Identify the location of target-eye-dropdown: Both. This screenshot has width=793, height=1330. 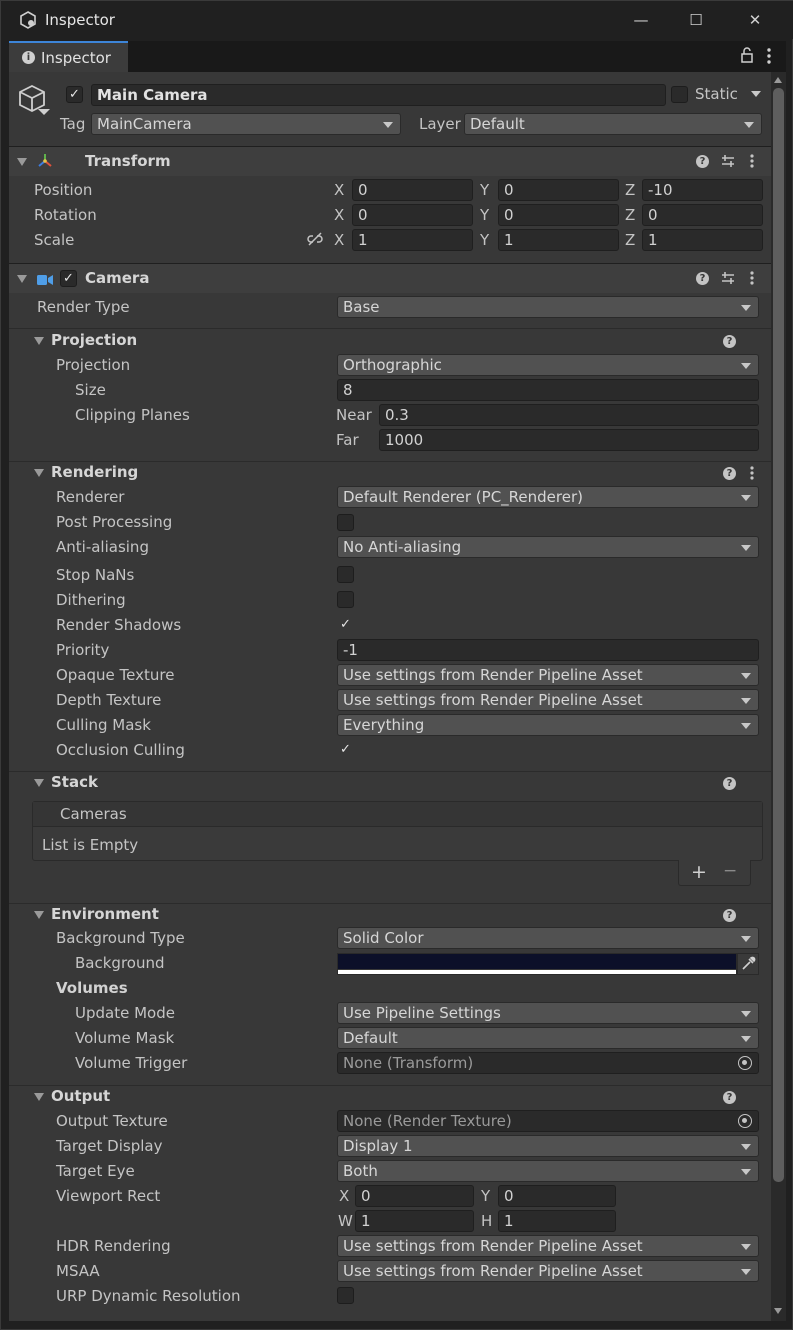
(548, 1171).